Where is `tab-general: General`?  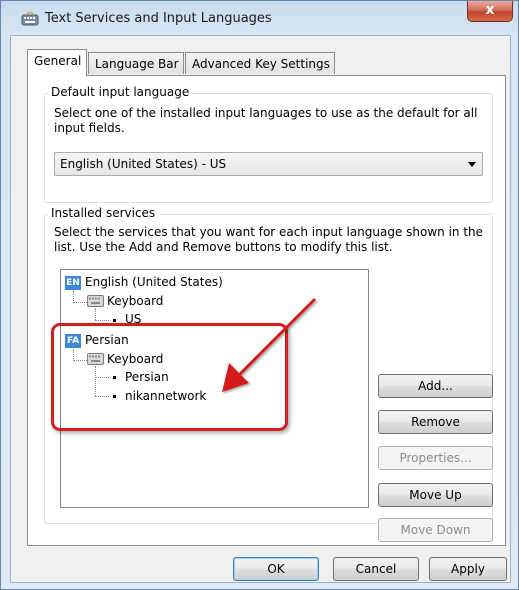
tab-general: General is located at coordinates (57, 62).